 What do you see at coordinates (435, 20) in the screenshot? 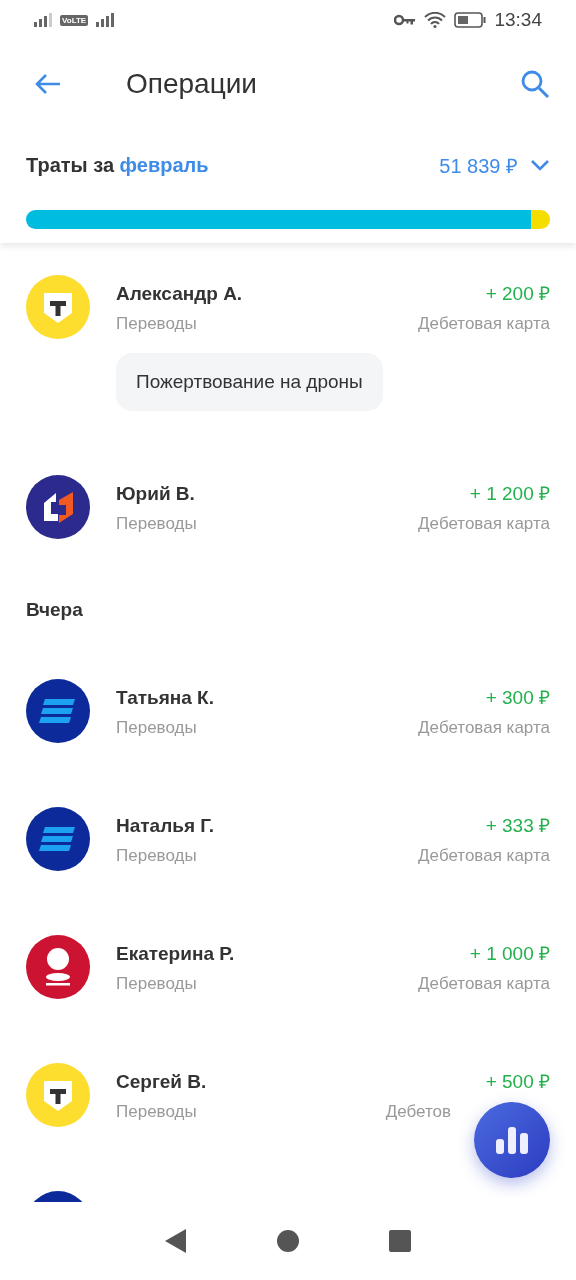
I see `wifi-icon` at bounding box center [435, 20].